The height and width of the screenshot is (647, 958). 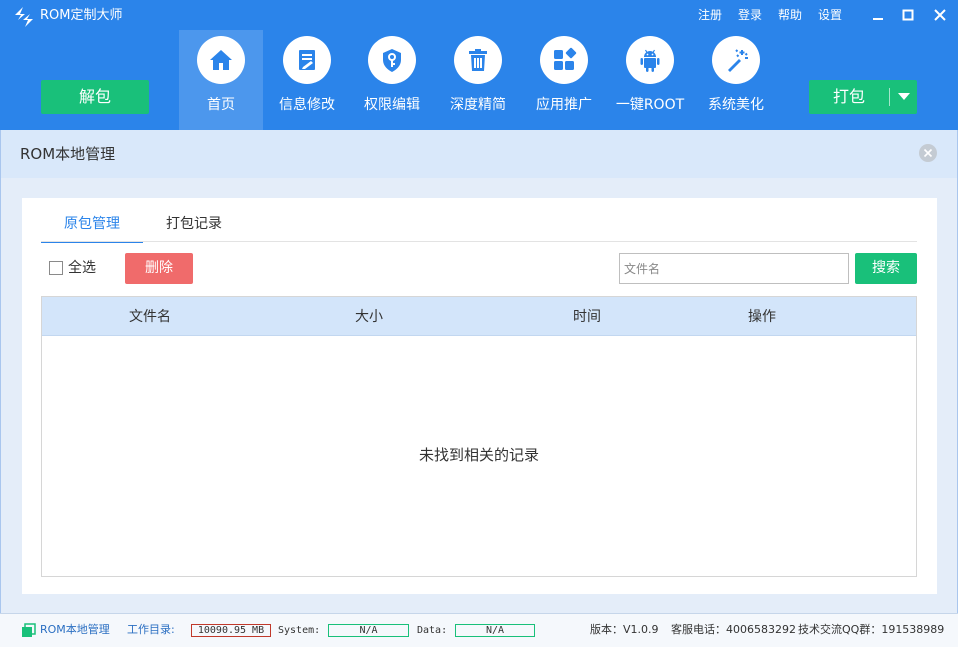 I want to click on status-data-value: N/A, so click(x=495, y=630).